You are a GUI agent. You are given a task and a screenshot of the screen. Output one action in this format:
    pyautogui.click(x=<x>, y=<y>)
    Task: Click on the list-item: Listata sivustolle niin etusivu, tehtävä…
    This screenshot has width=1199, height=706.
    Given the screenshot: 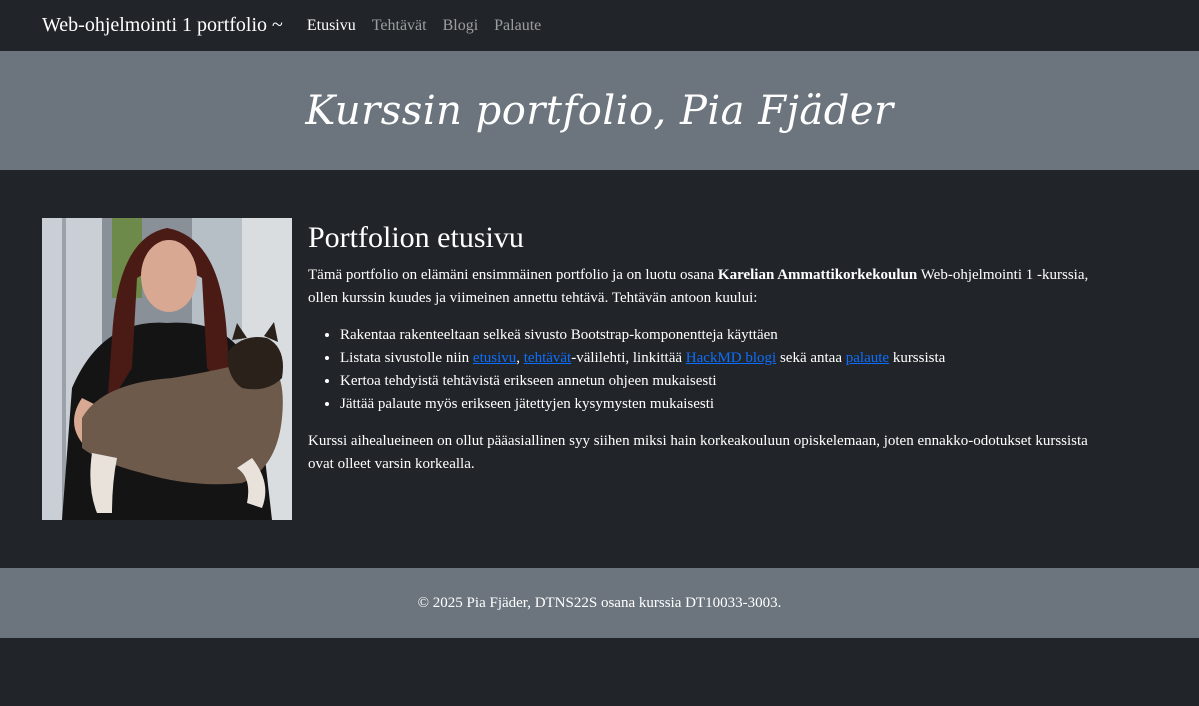 What is the action you would take?
    pyautogui.click(x=724, y=358)
    